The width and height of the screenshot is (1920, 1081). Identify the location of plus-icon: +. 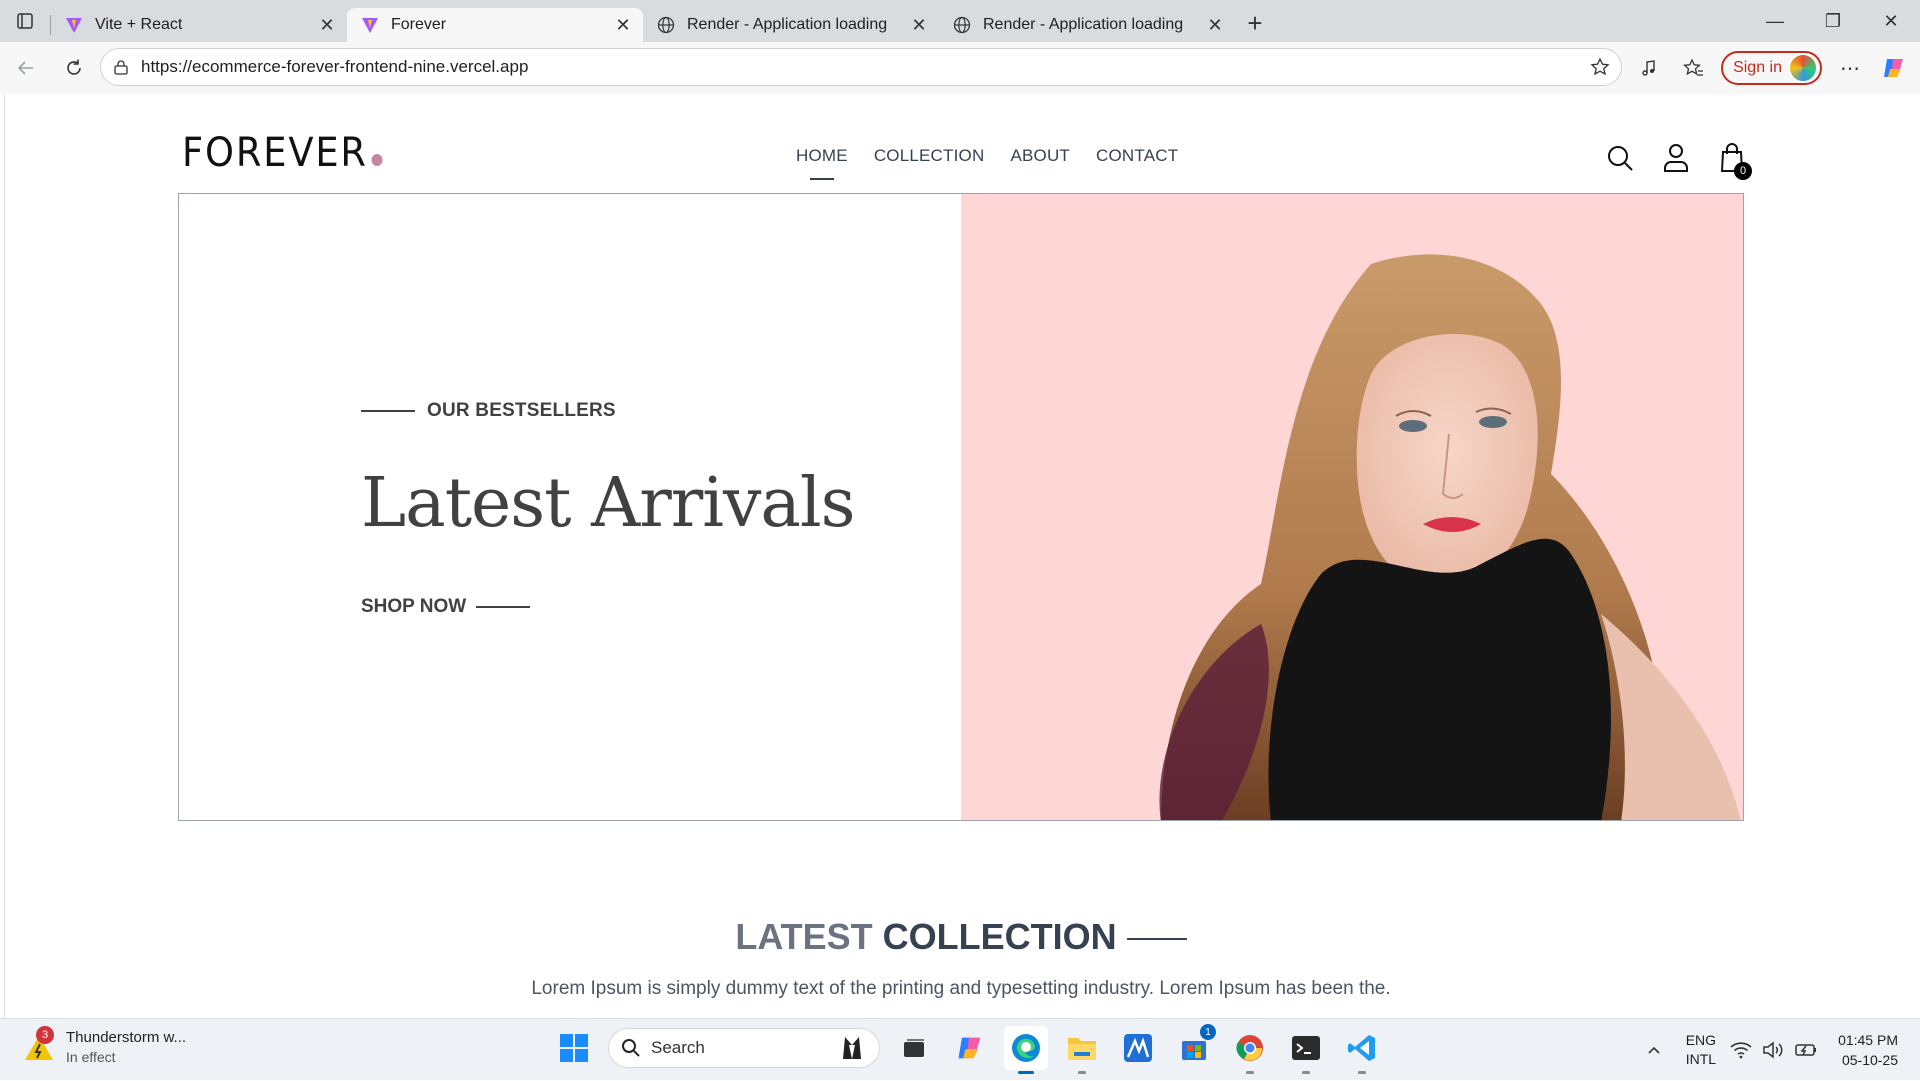
(1255, 22).